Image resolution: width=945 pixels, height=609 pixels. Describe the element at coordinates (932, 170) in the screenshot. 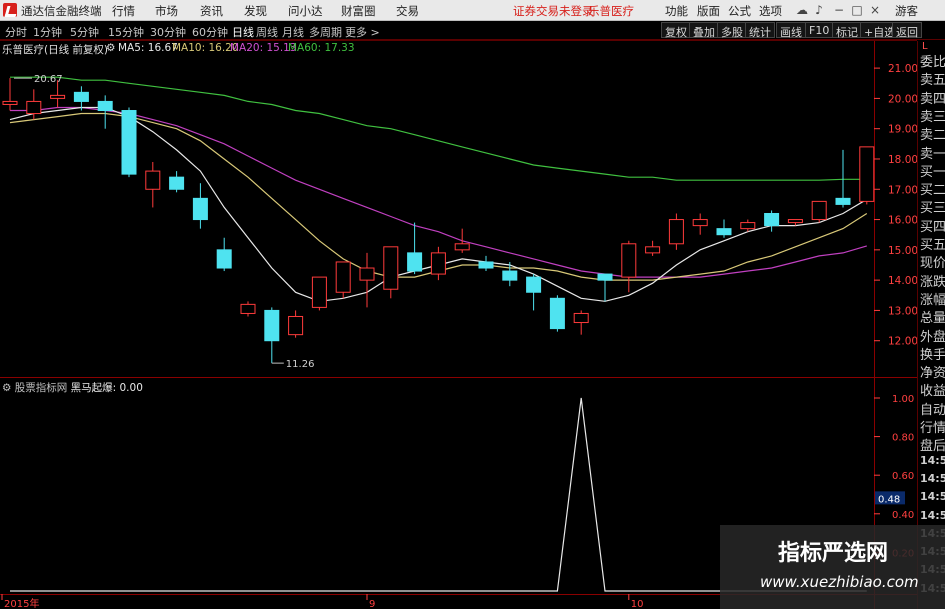

I see `panel-item: 买一` at that location.